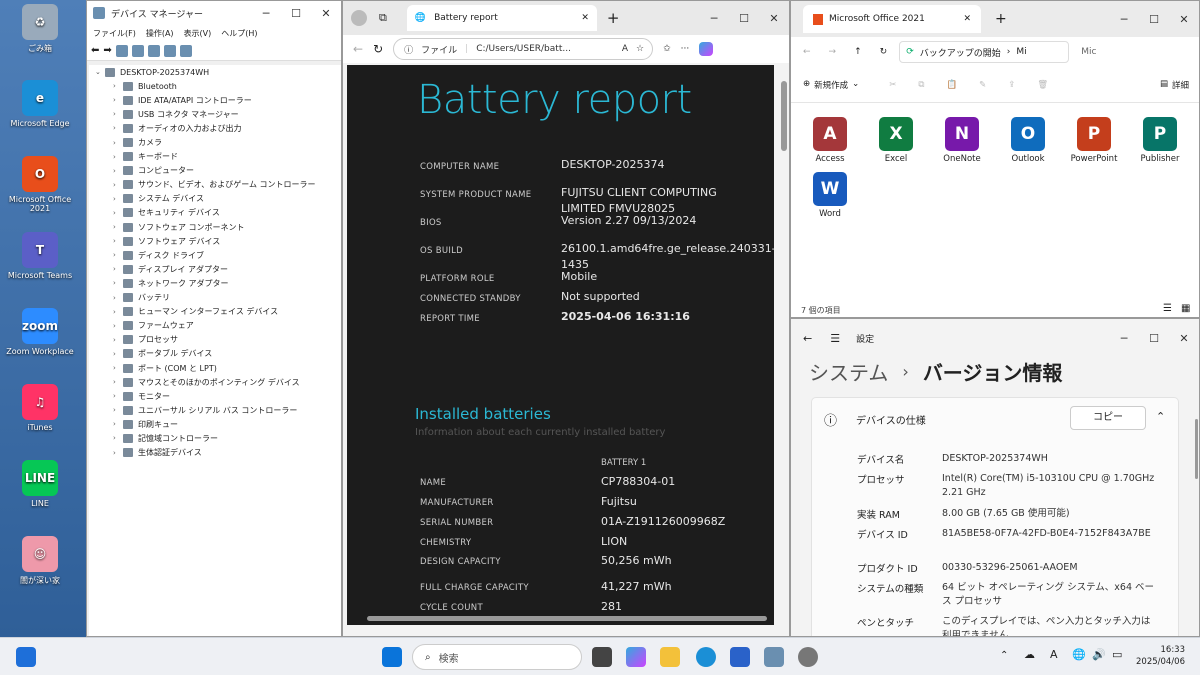  Describe the element at coordinates (215, 326) in the screenshot. I see `tree-item: › ファームウェア` at that location.